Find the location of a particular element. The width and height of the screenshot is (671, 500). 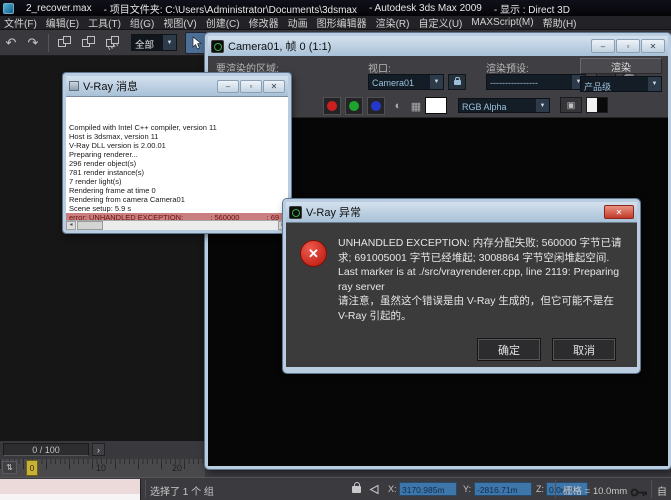

ok-button: 确定 is located at coordinates (509, 349).